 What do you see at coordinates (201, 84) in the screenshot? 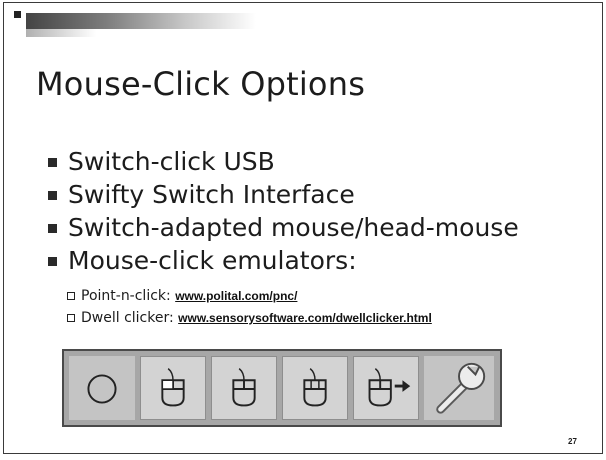
I see `slide-title: Mouse-Click Options` at bounding box center [201, 84].